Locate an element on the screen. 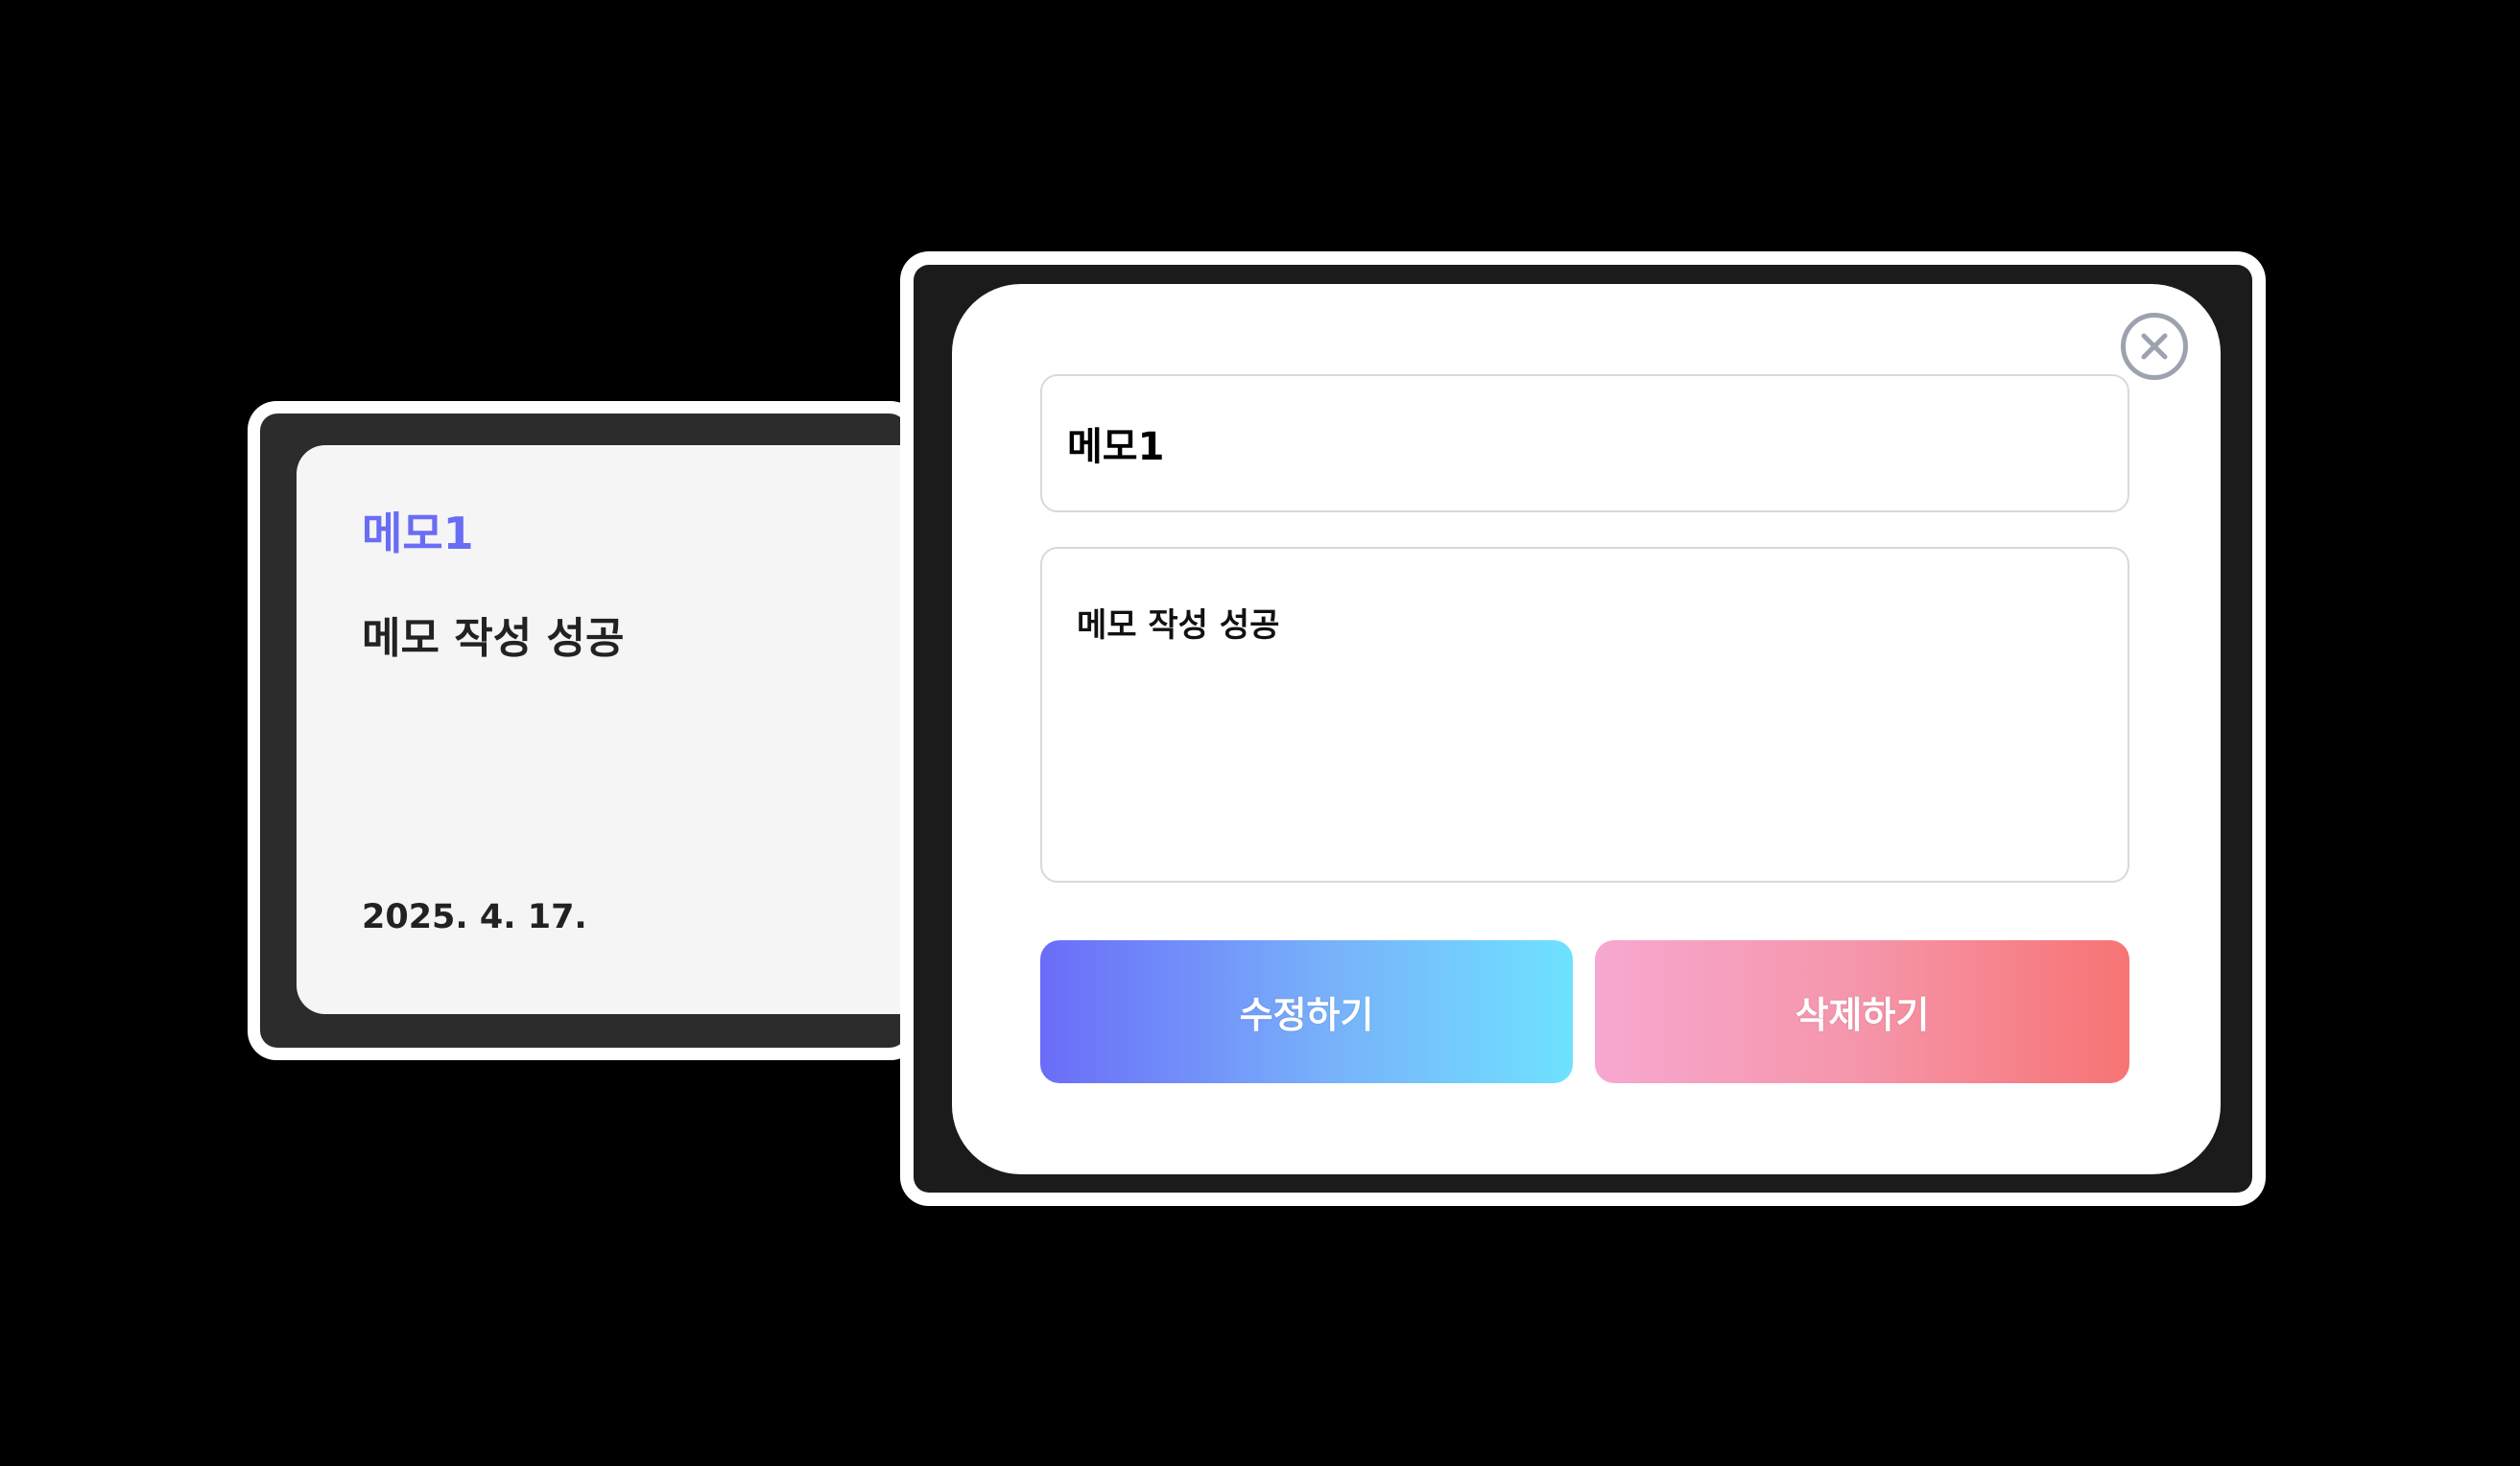 The image size is (2520, 1466). close-button is located at coordinates (2154, 346).